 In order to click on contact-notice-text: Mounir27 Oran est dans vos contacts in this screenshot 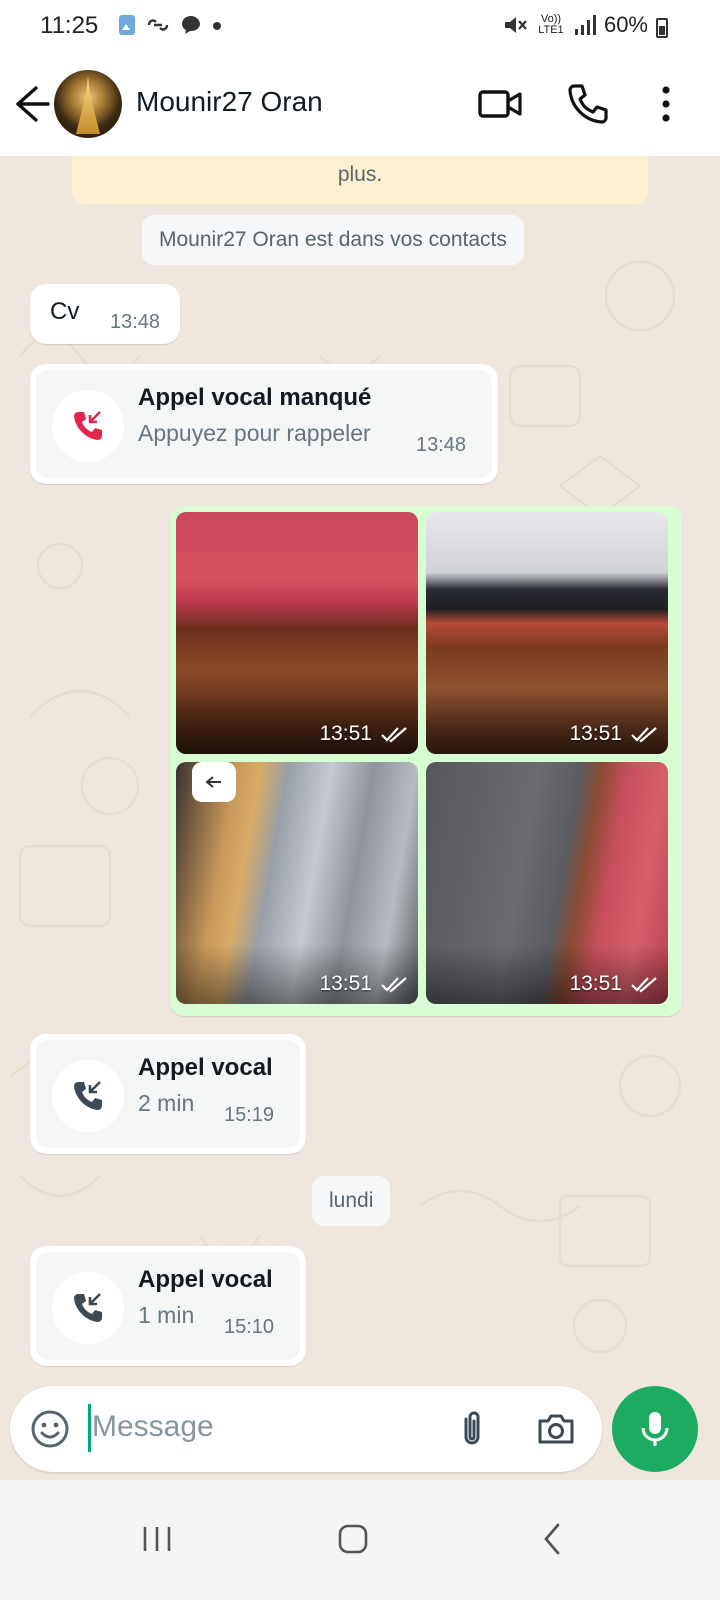, I will do `click(333, 239)`.